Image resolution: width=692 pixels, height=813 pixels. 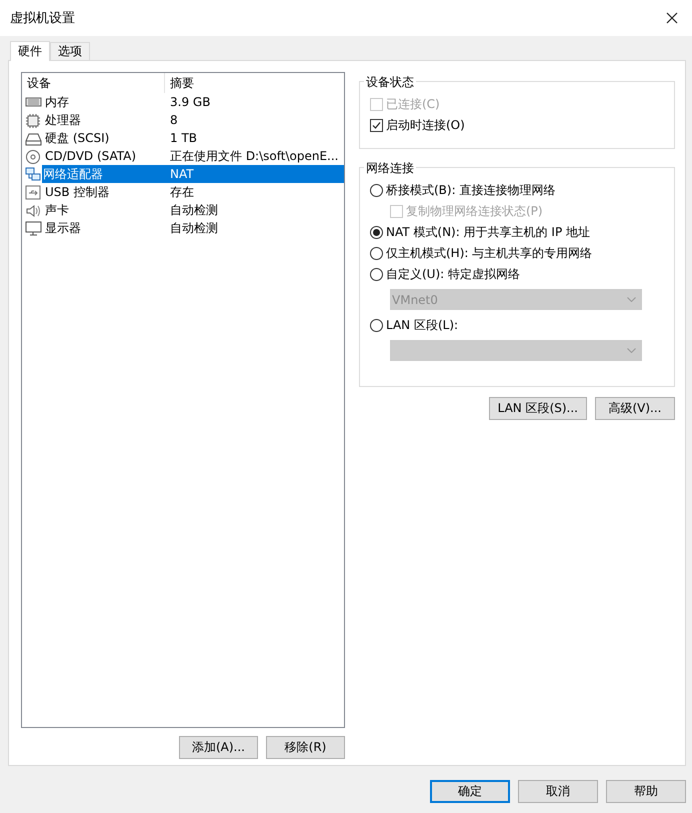 What do you see at coordinates (33, 228) in the screenshot?
I see `display-icon` at bounding box center [33, 228].